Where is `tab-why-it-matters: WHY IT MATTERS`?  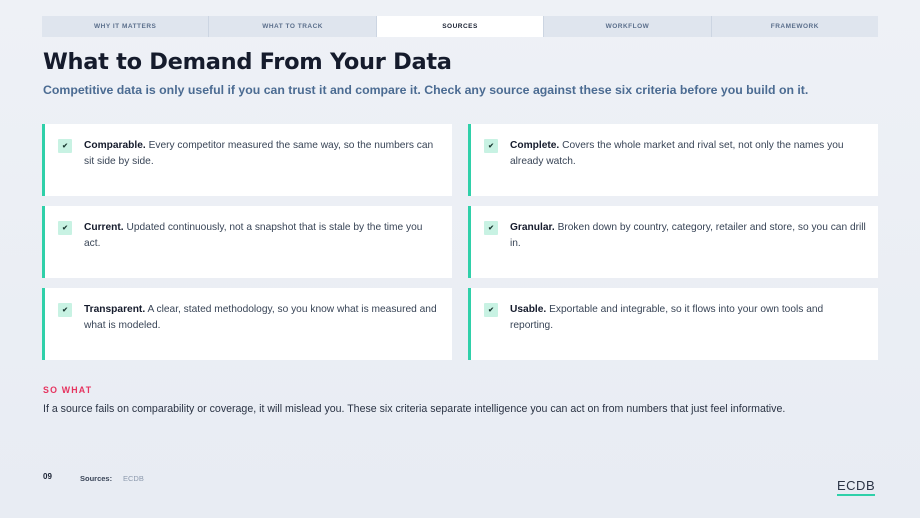 tab-why-it-matters: WHY IT MATTERS is located at coordinates (126, 26).